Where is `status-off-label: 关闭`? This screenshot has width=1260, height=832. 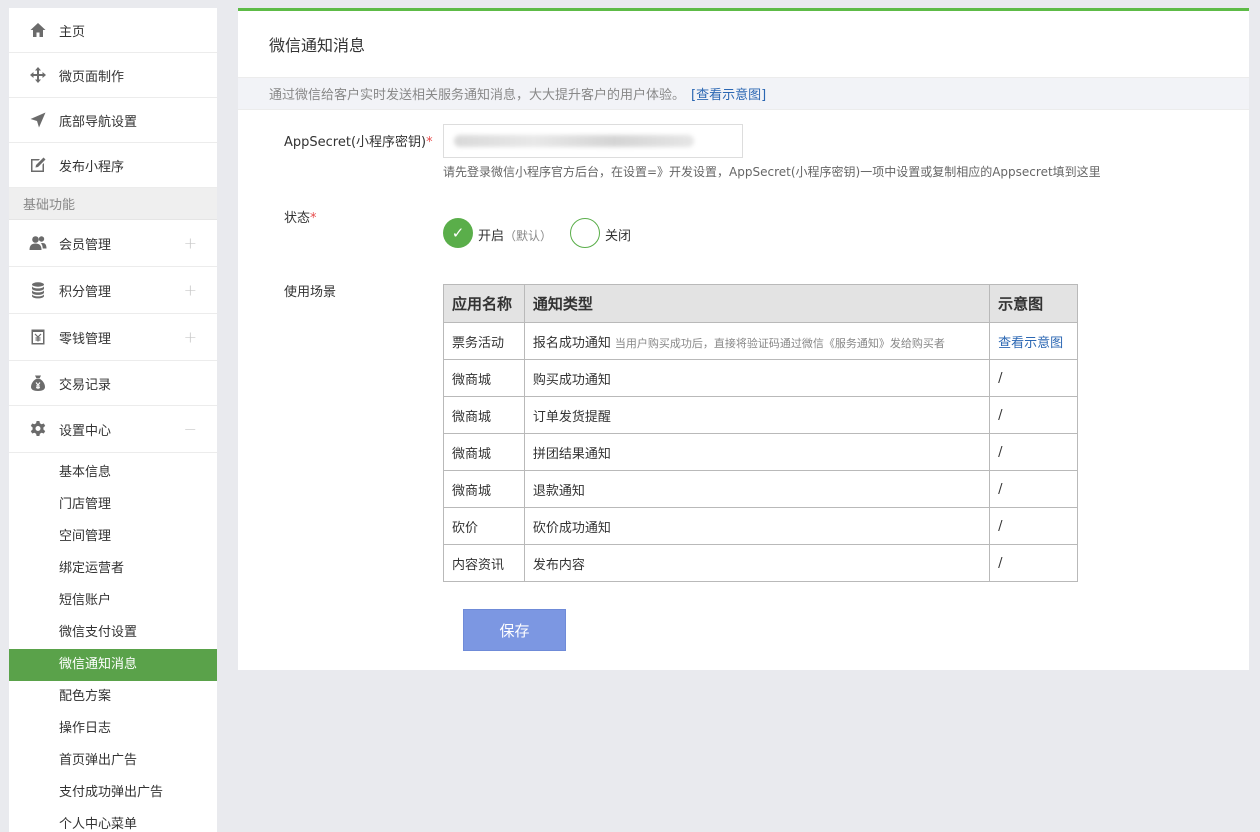
status-off-label: 关闭 is located at coordinates (618, 234).